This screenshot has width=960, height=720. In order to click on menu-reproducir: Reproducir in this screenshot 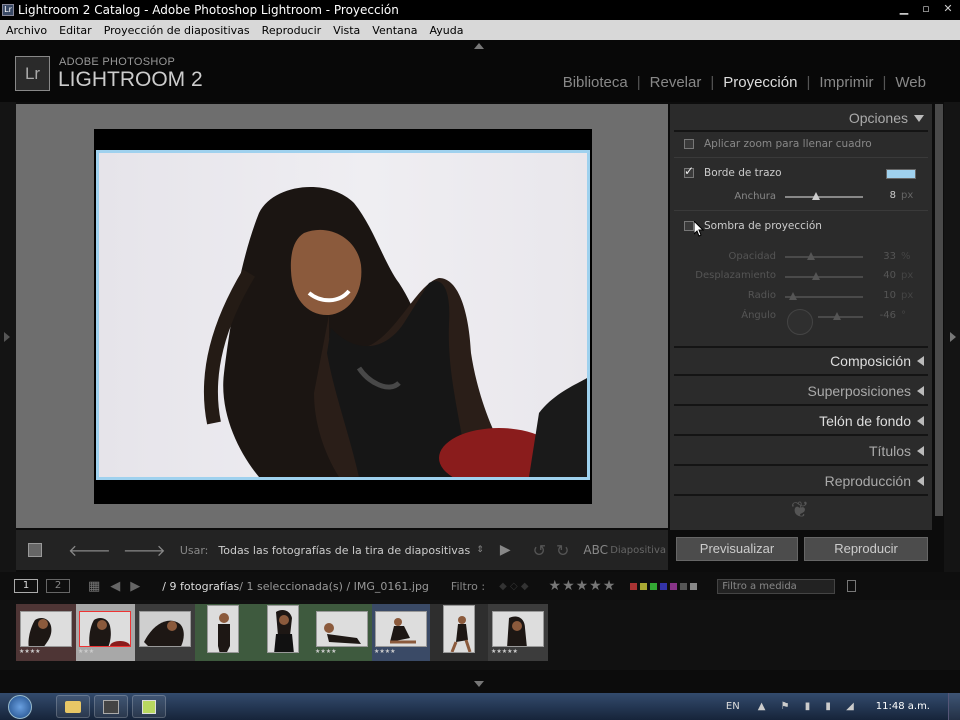, I will do `click(292, 30)`.